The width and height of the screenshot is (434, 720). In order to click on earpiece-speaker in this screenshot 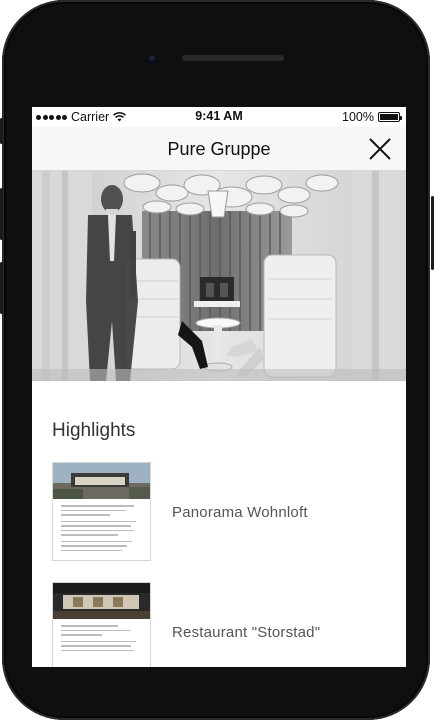, I will do `click(233, 58)`.